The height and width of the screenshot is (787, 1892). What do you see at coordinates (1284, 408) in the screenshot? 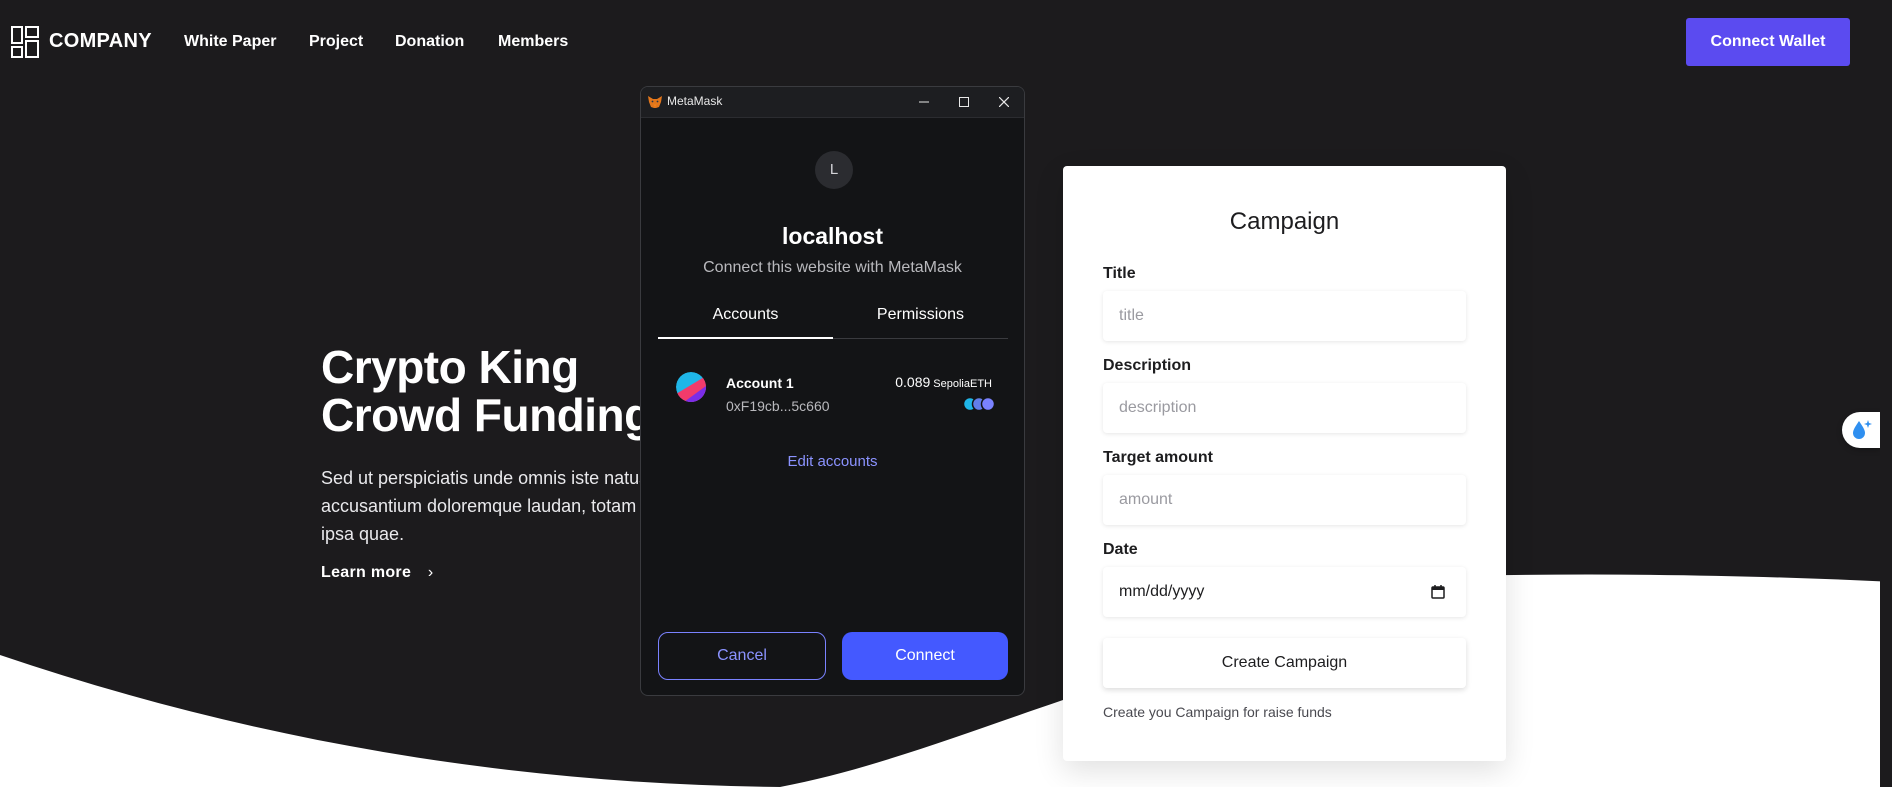
I see `description-input` at bounding box center [1284, 408].